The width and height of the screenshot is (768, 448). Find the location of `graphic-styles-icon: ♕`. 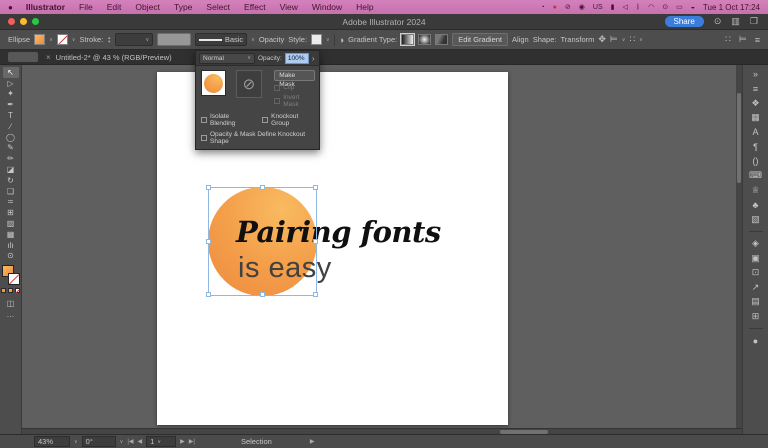

graphic-styles-icon: ♕ is located at coordinates (755, 190).